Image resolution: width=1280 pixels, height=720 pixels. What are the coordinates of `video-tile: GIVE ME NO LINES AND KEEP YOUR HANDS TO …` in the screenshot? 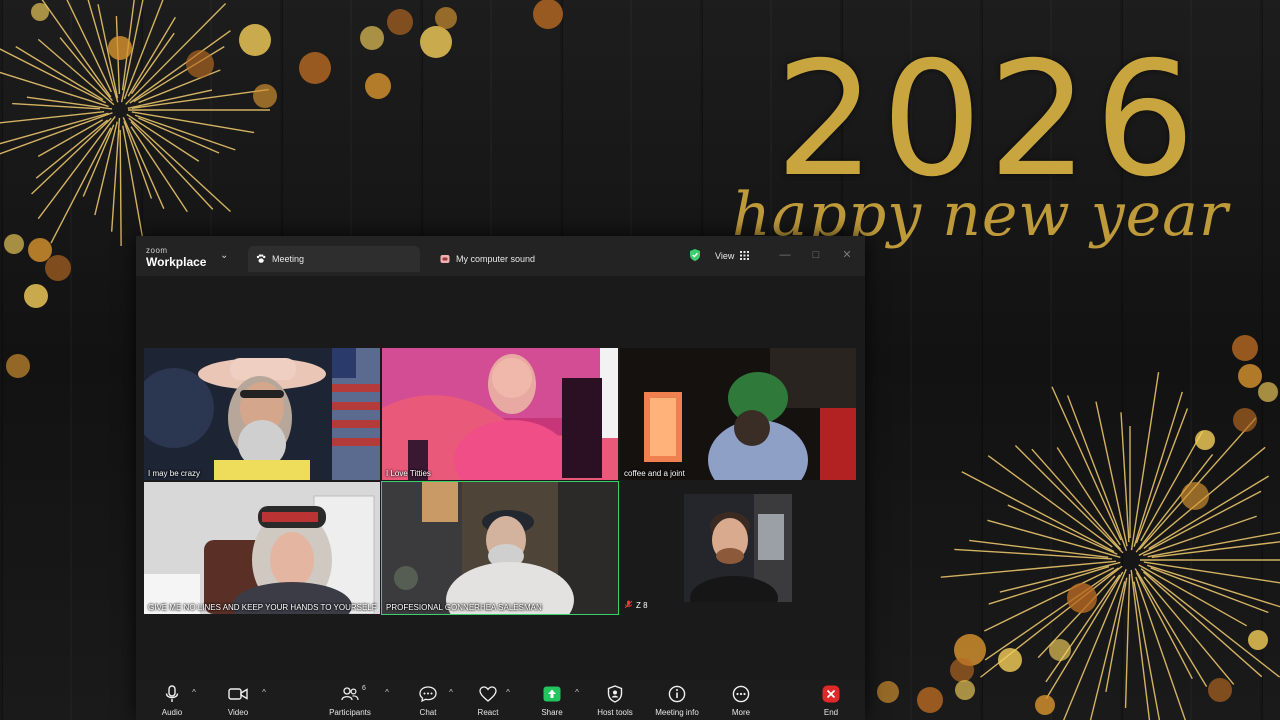 It's located at (262, 548).